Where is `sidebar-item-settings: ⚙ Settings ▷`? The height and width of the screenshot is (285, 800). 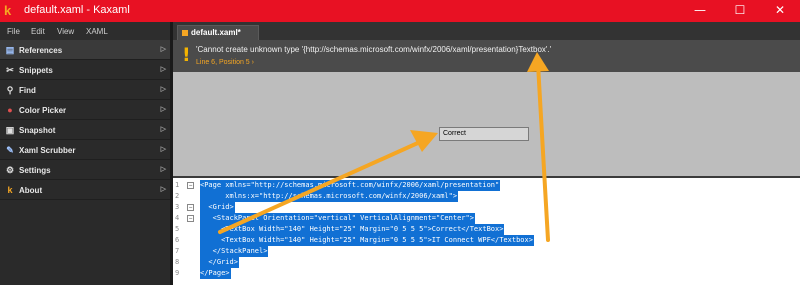 sidebar-item-settings: ⚙ Settings ▷ is located at coordinates (85, 170).